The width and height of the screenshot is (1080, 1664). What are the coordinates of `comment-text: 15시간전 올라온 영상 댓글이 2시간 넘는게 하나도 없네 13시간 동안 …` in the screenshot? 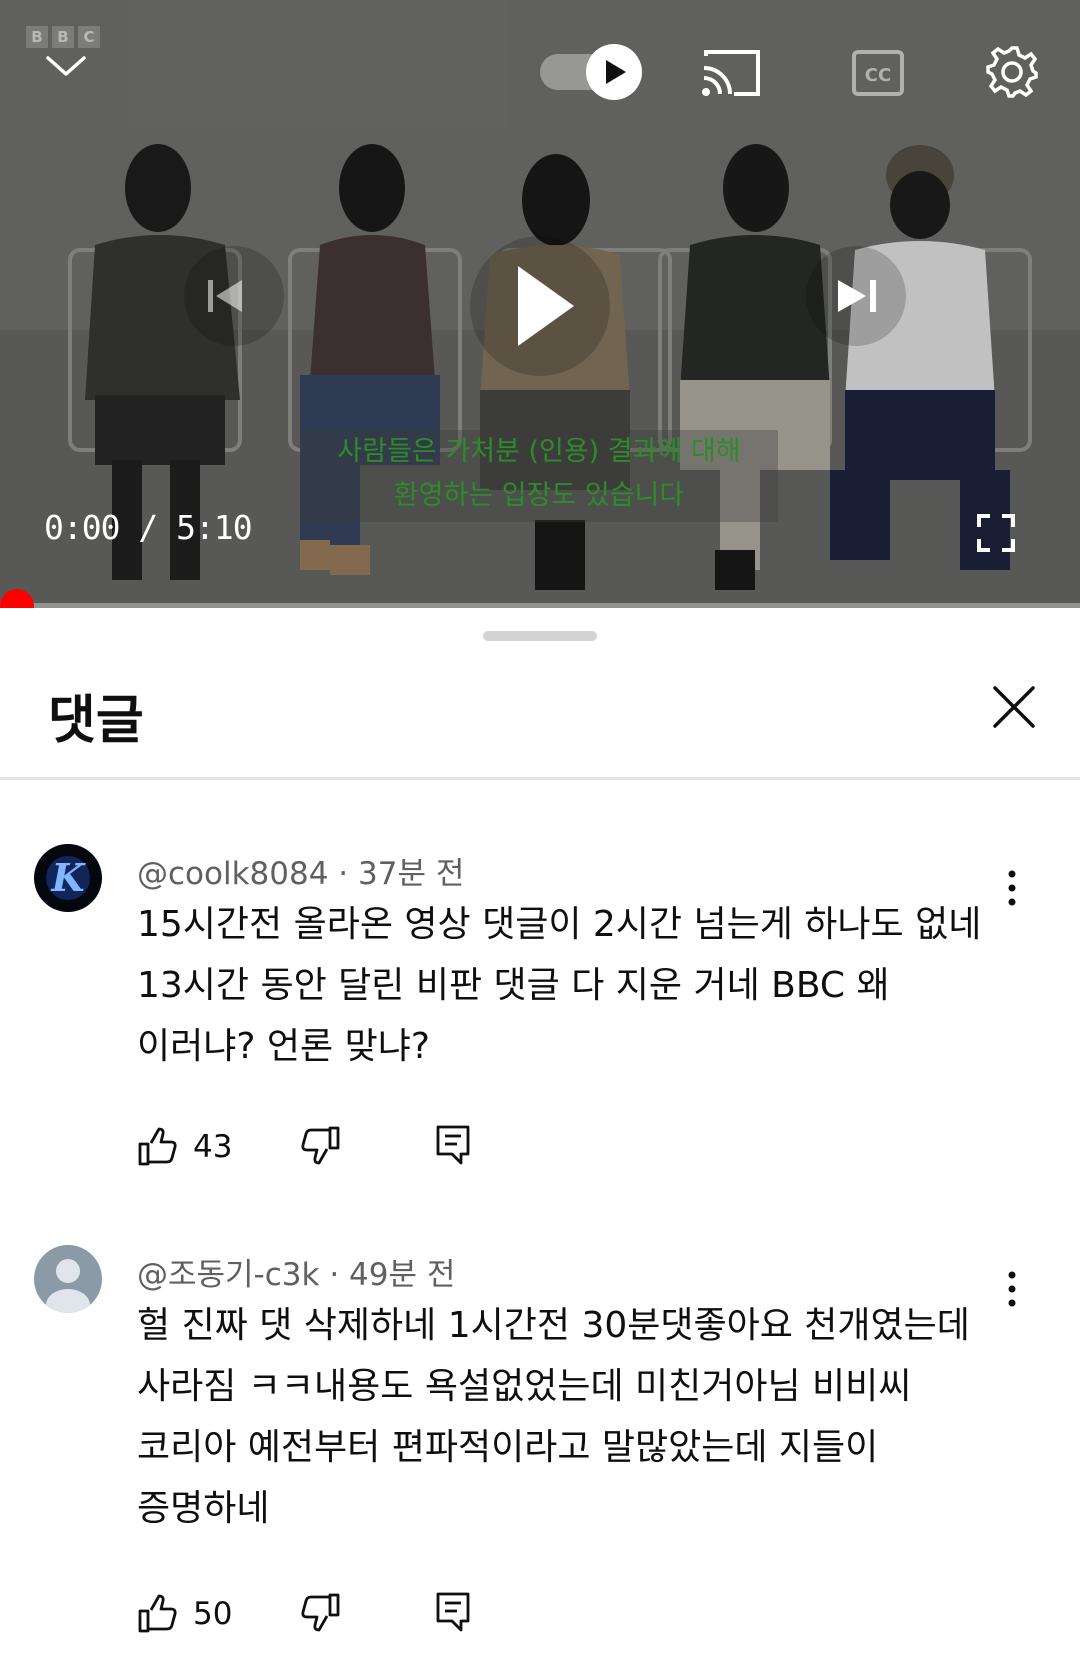 It's located at (577, 985).